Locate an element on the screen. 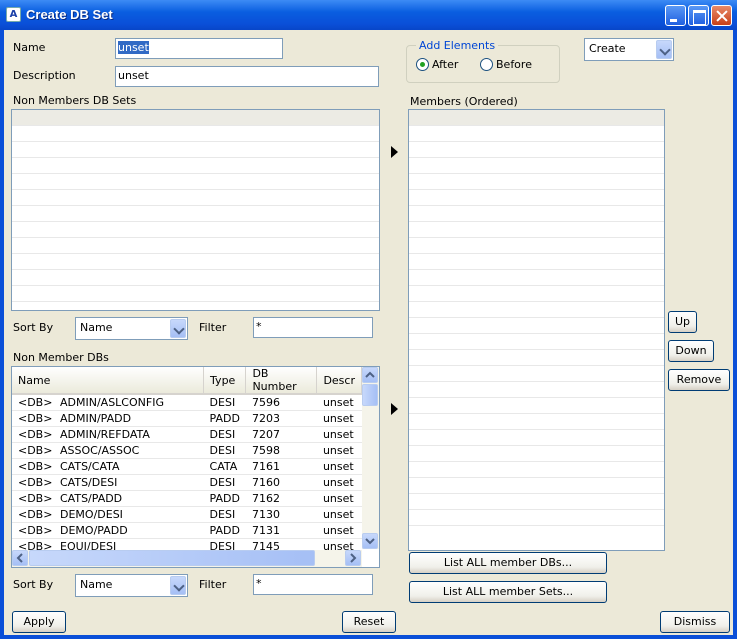  sort-by-select-2: Name is located at coordinates (131, 585).